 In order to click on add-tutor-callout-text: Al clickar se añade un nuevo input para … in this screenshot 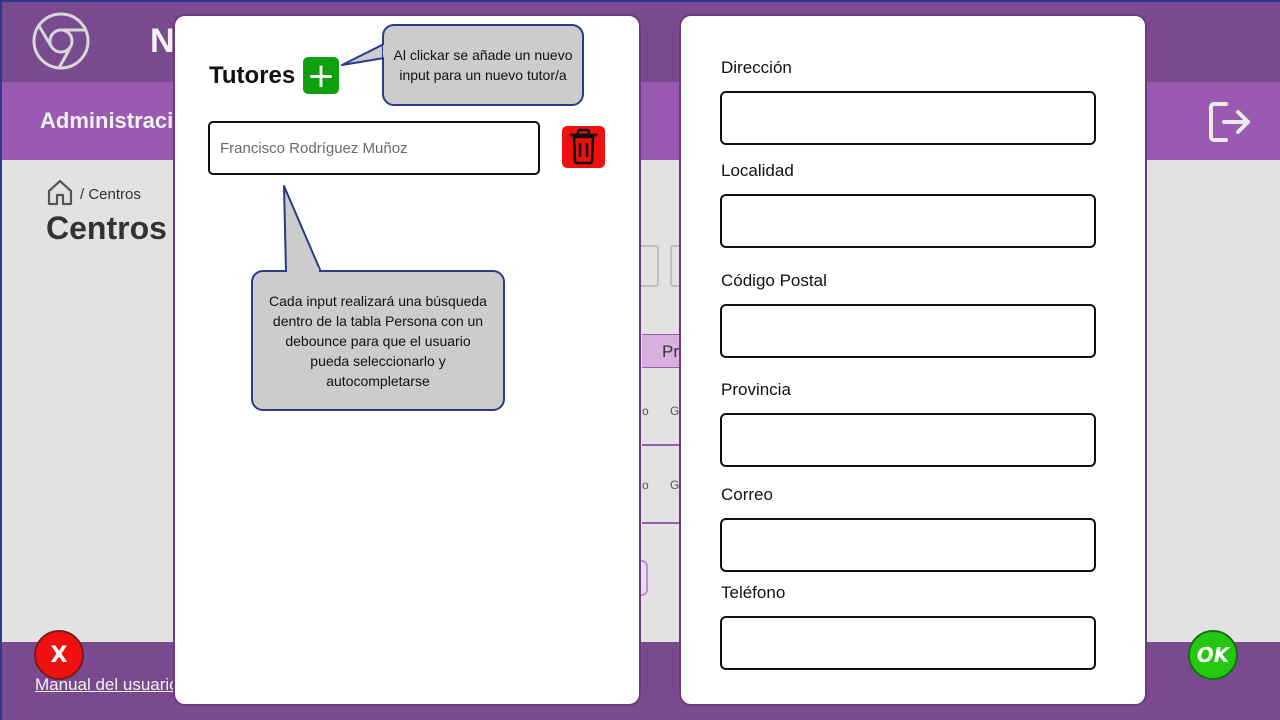, I will do `click(483, 65)`.